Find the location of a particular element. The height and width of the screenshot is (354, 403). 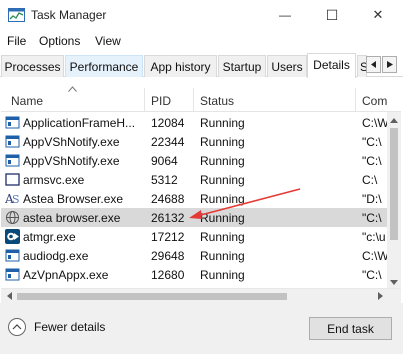

menu-bar: File Options View is located at coordinates (201, 41).